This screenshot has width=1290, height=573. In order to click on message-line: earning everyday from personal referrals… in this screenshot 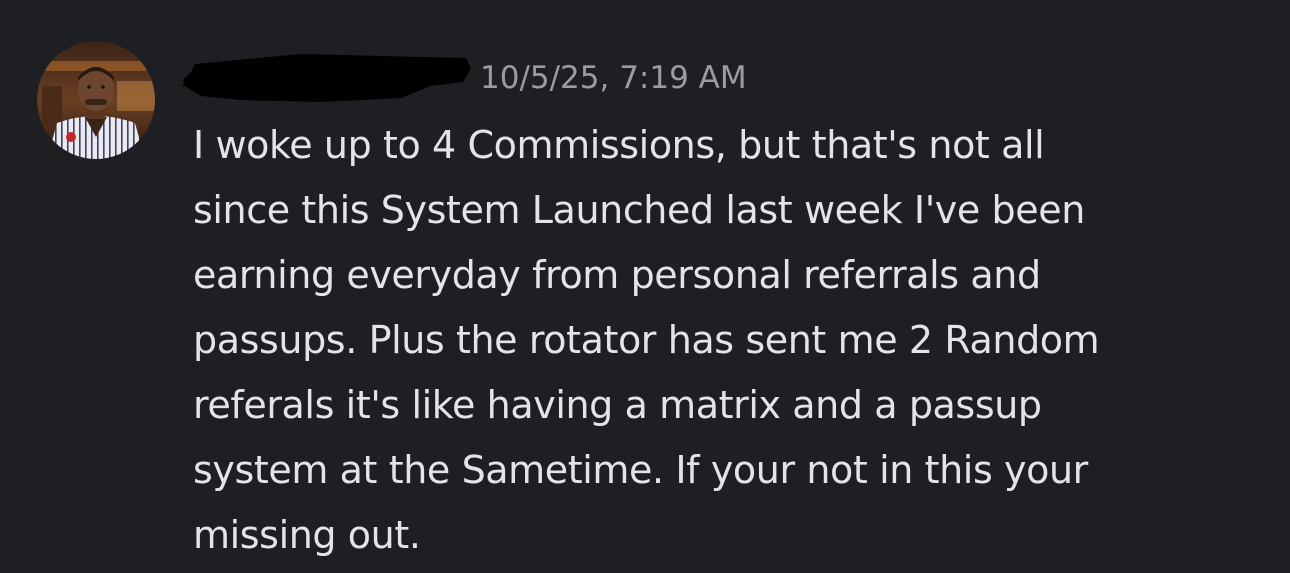, I will do `click(617, 275)`.